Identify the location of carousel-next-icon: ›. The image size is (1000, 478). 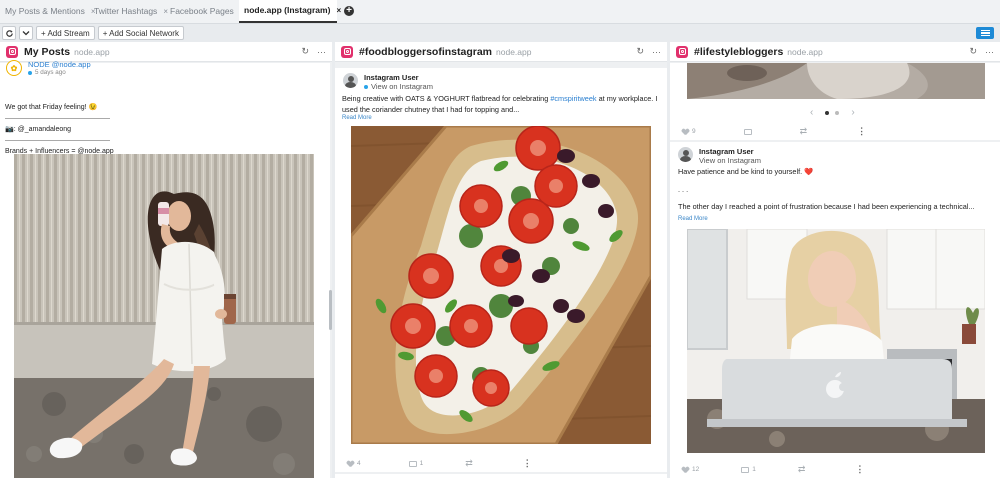
(852, 112).